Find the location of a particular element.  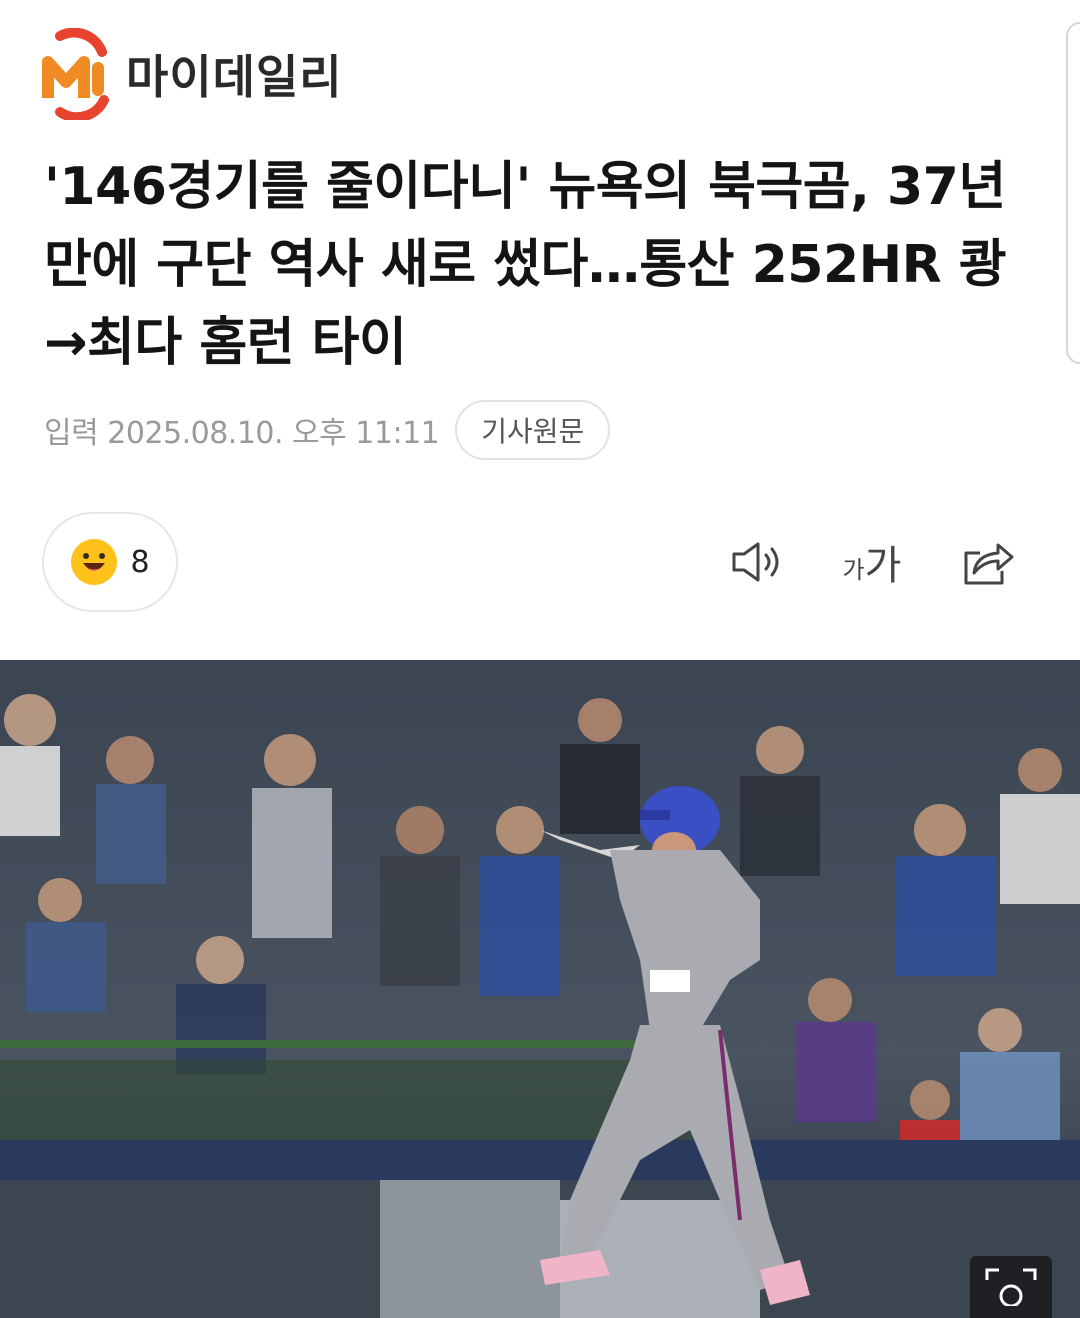

article-meta: 입력 2025.08.10. 오후 11:11 기사원문 is located at coordinates (327, 430).